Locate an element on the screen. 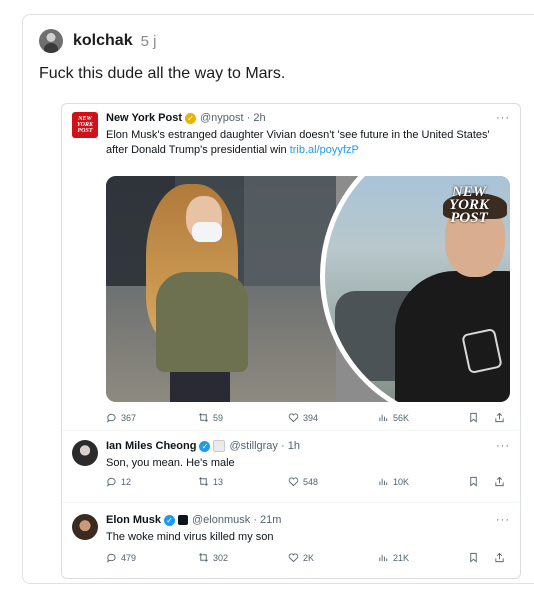 This screenshot has height=600, width=534. tweet-handle: @stillgray · 1h is located at coordinates (264, 446).